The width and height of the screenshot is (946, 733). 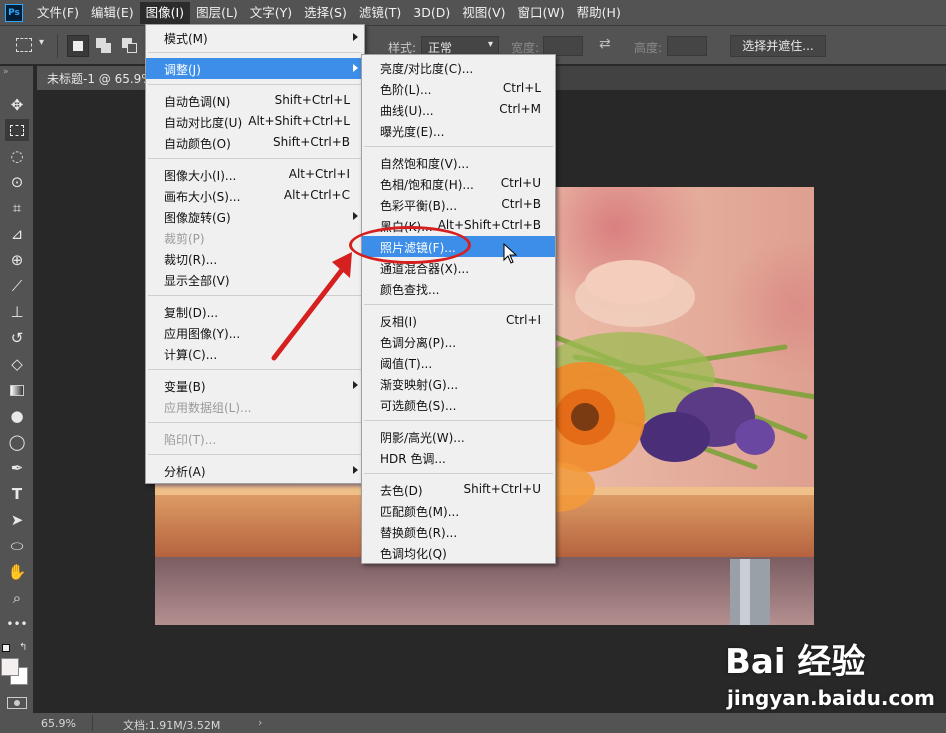 What do you see at coordinates (687, 46) in the screenshot?
I see `height-input` at bounding box center [687, 46].